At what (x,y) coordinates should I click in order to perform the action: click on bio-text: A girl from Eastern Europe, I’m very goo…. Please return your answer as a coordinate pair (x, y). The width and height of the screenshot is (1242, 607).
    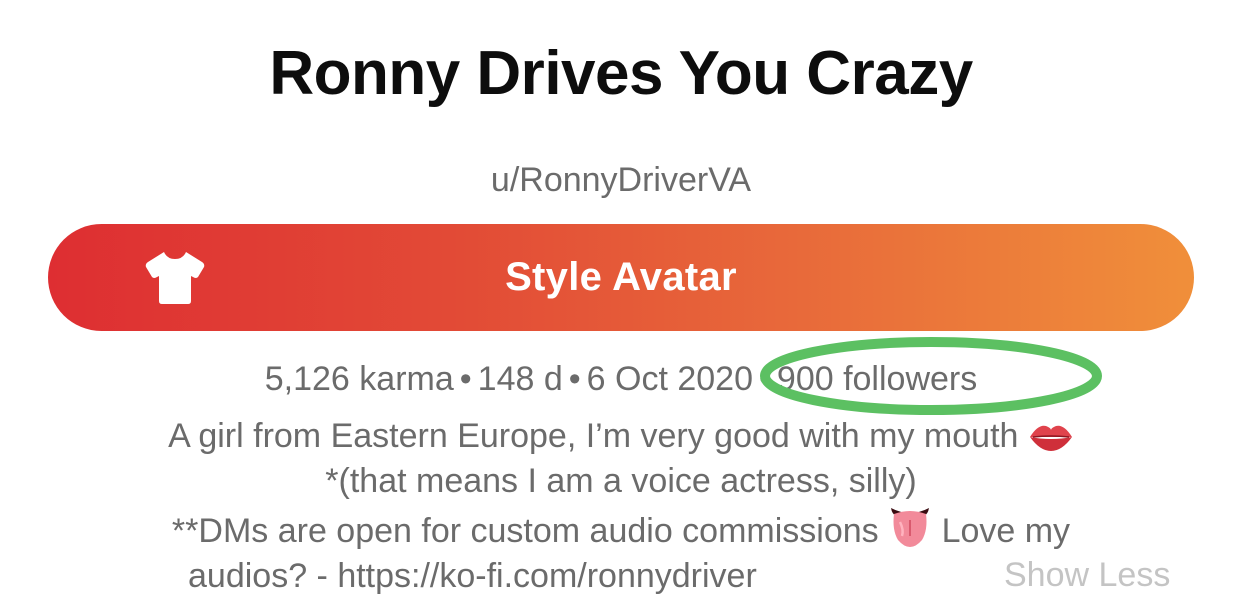
    Looking at the image, I should click on (593, 436).